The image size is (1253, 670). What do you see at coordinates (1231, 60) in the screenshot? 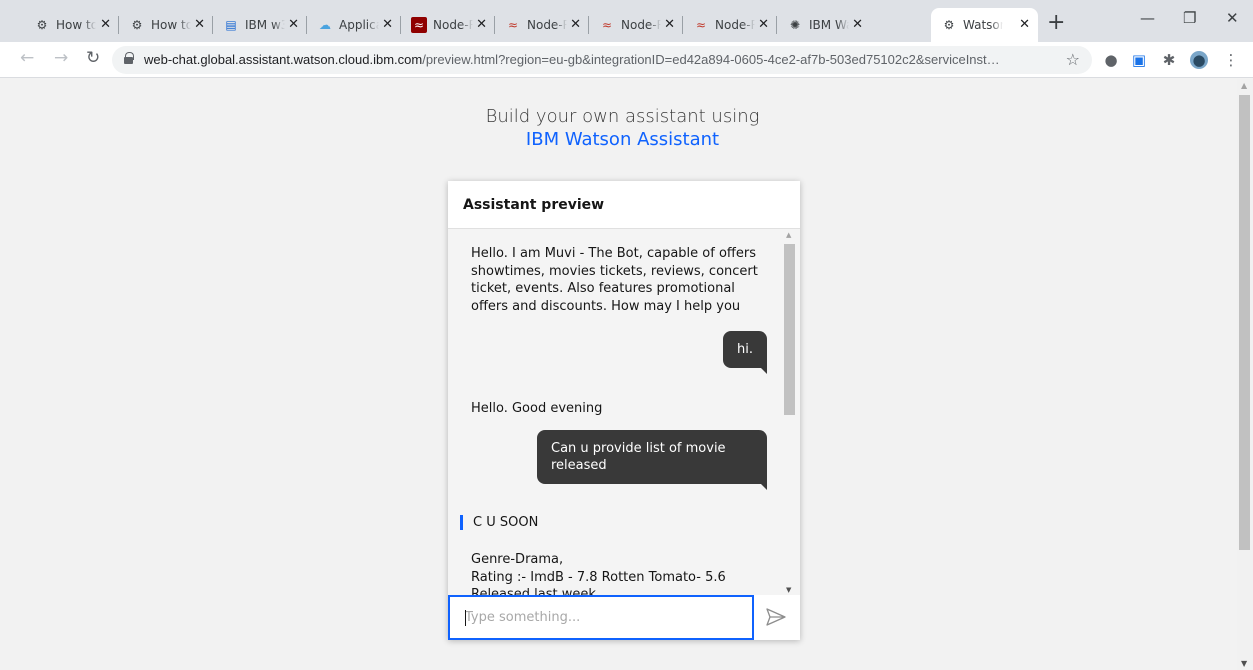
I see `menu-kebab-icon: ⋮` at bounding box center [1231, 60].